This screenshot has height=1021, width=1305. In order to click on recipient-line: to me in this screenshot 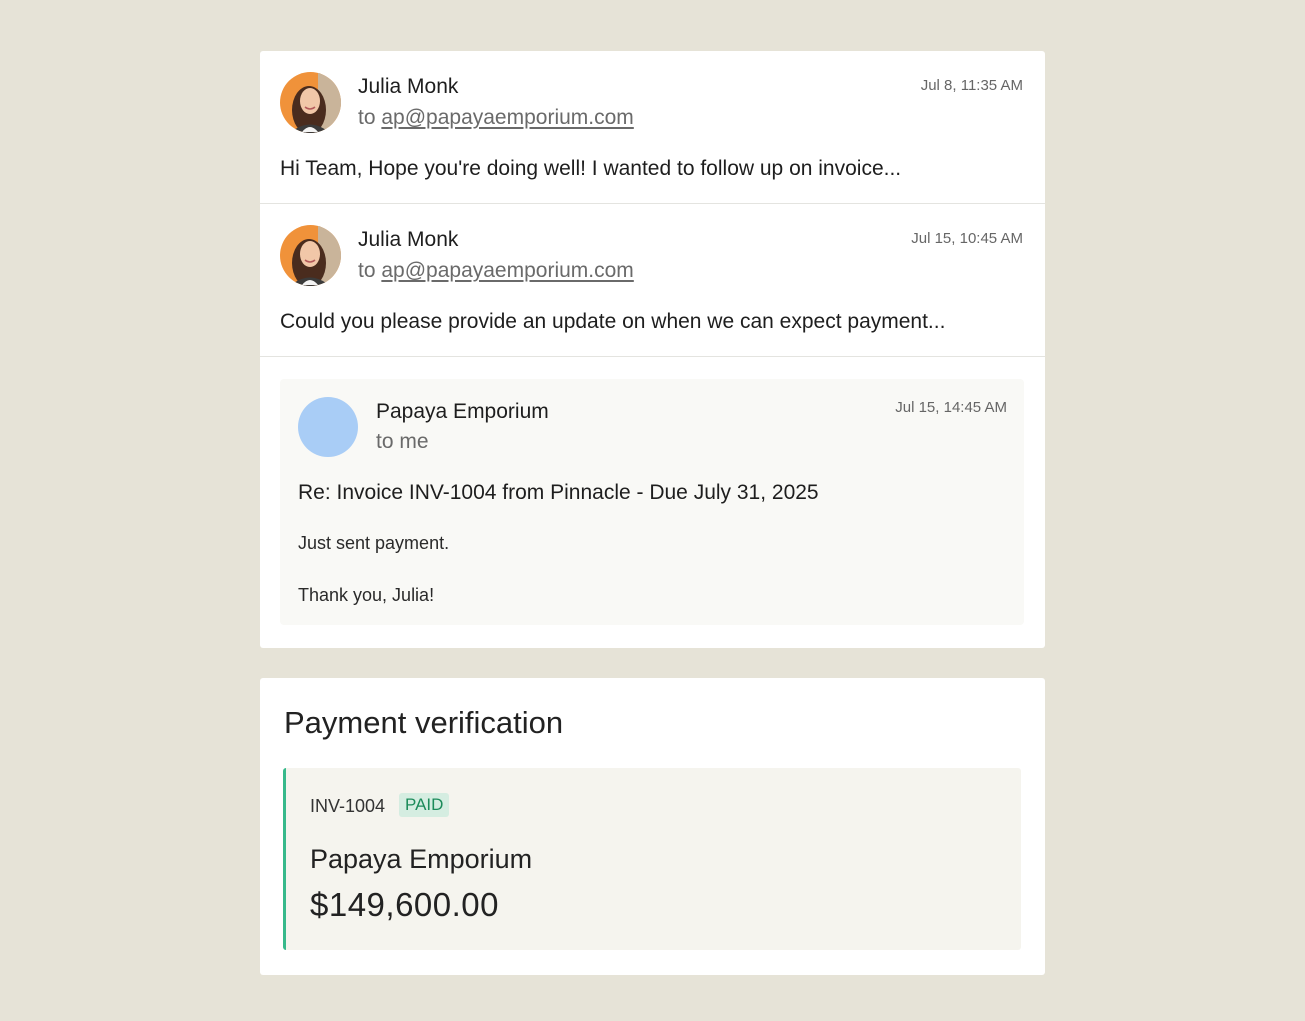, I will do `click(402, 441)`.